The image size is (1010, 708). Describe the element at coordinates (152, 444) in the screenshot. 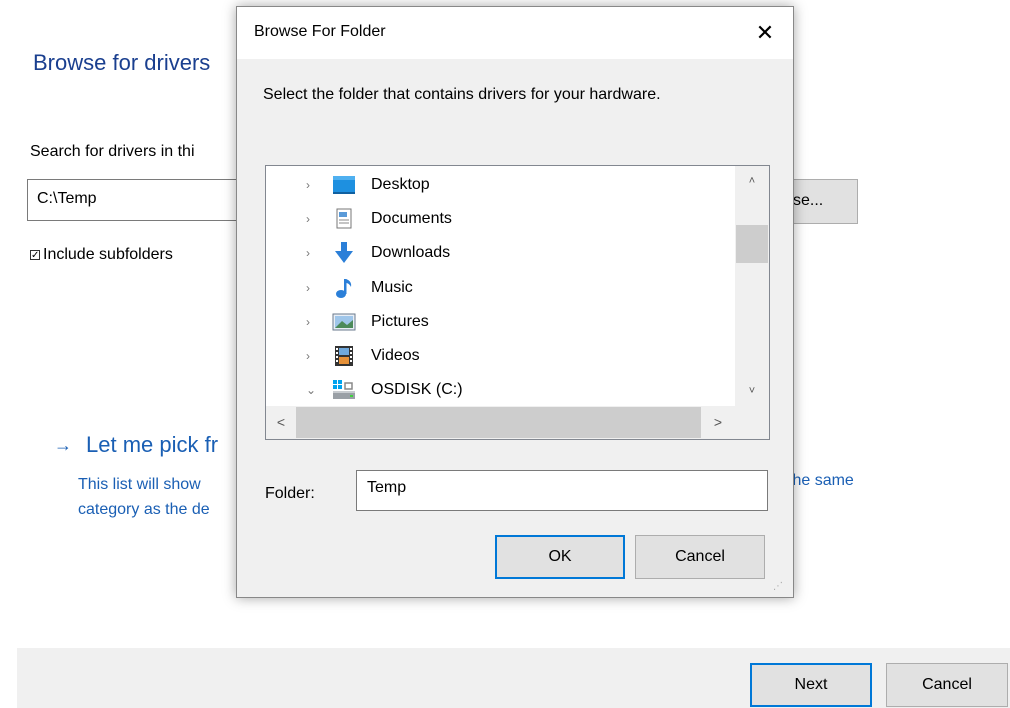

I see `pick-from-list-label: Let me pick fr` at that location.